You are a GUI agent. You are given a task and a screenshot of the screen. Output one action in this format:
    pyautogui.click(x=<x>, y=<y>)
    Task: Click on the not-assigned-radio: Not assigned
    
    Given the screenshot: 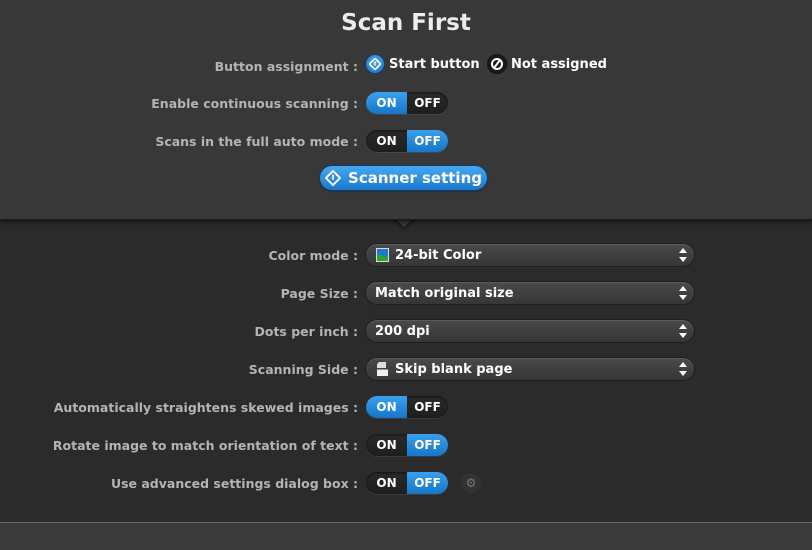 What is the action you would take?
    pyautogui.click(x=547, y=64)
    